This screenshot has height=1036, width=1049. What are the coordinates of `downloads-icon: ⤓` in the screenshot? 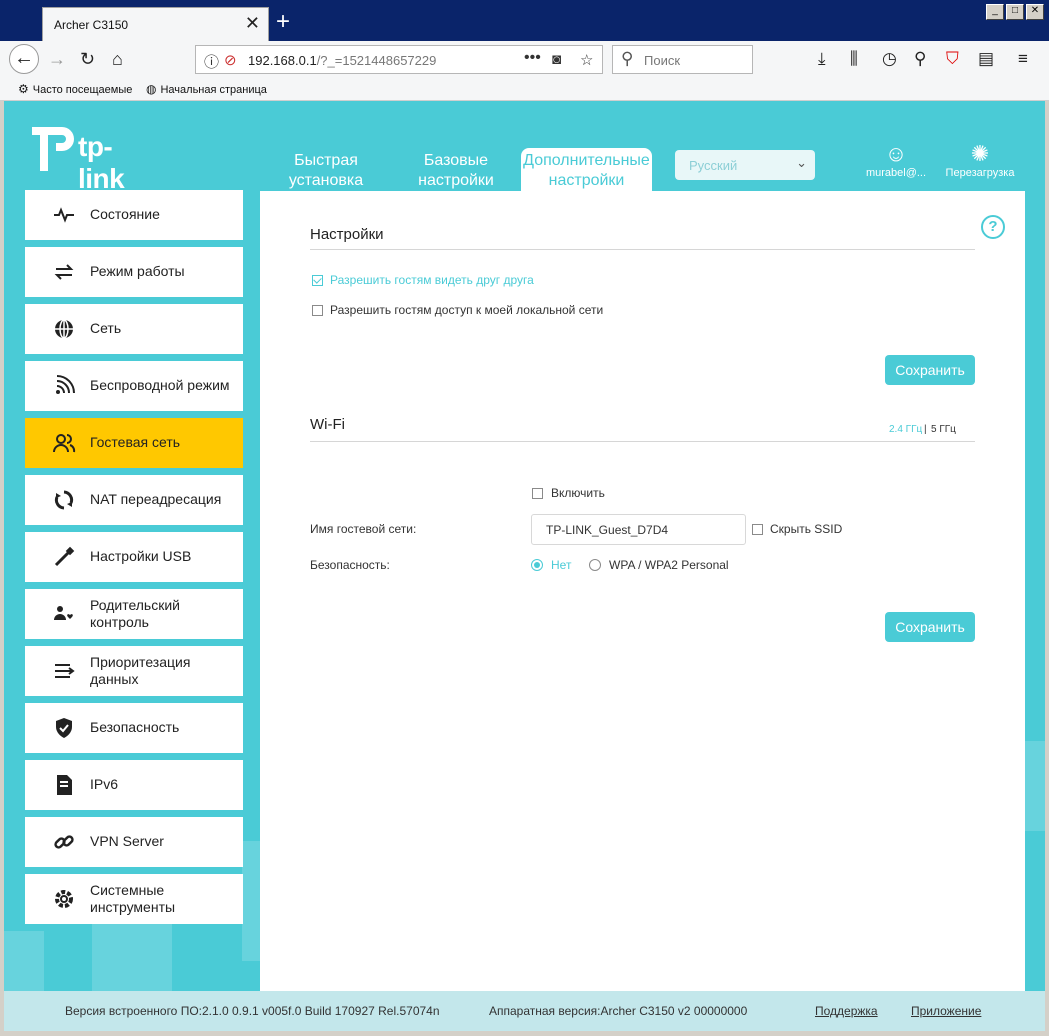 It's located at (822, 59).